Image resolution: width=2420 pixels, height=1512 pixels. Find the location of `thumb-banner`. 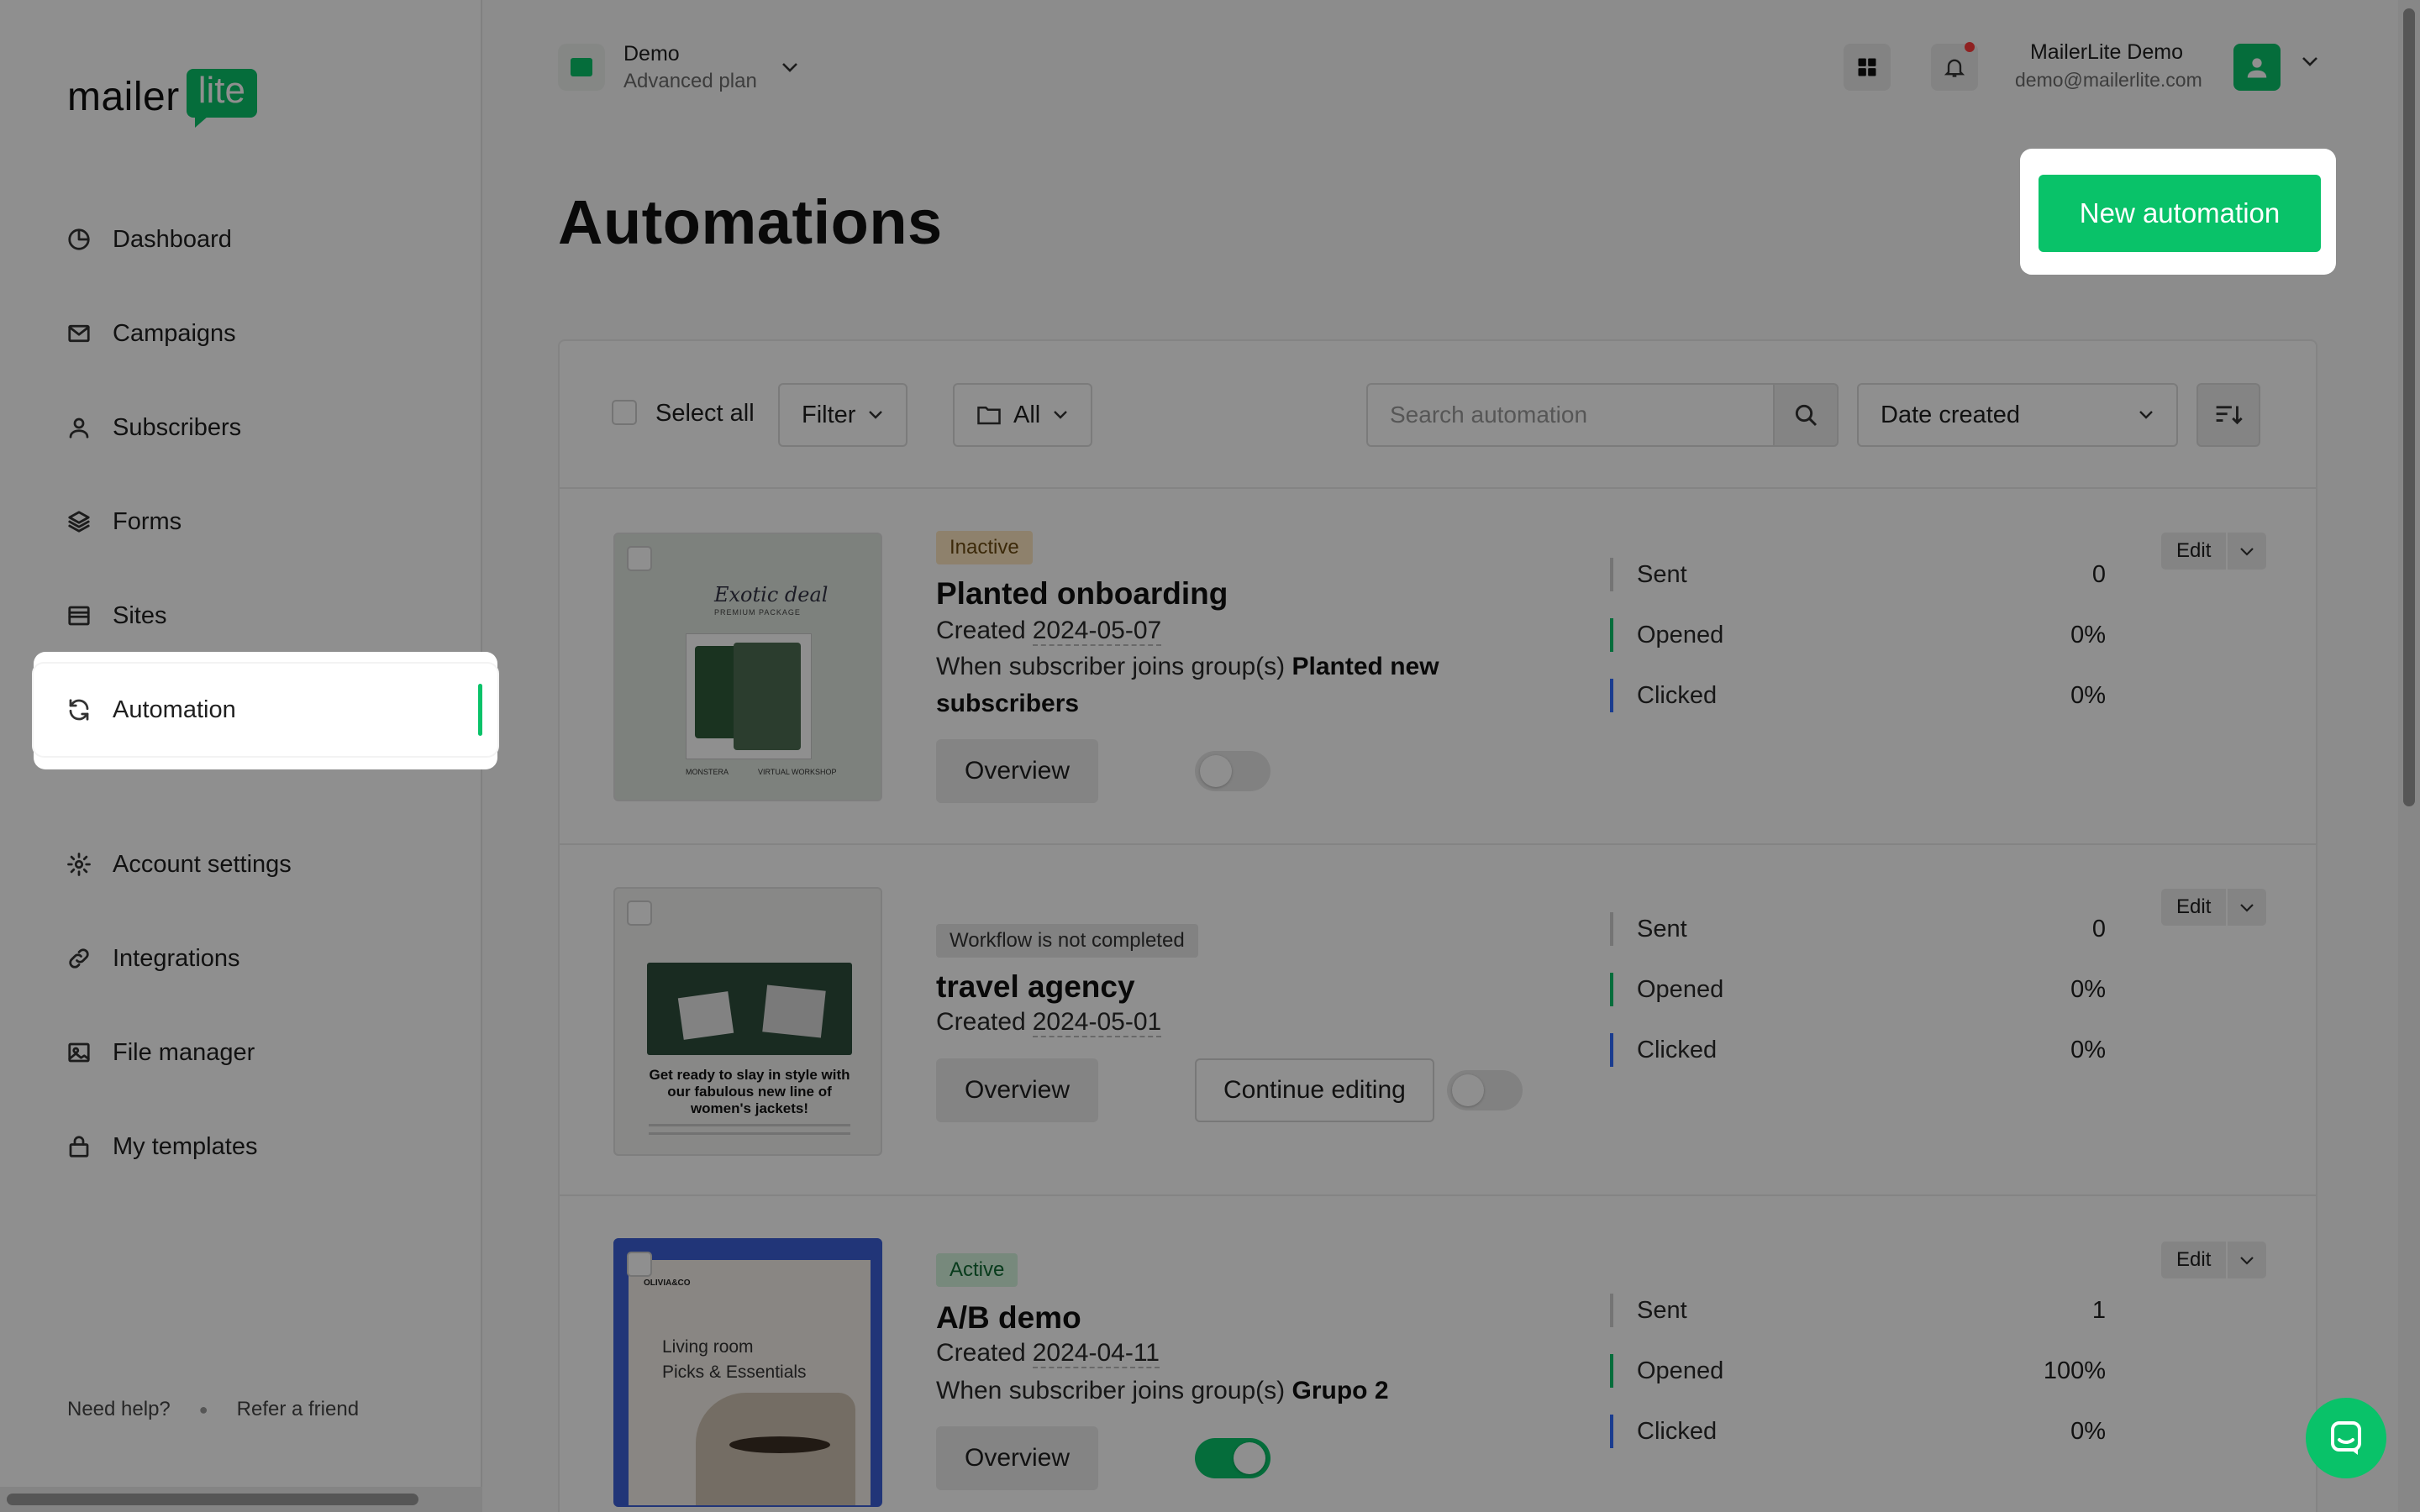

thumb-banner is located at coordinates (749, 1009).